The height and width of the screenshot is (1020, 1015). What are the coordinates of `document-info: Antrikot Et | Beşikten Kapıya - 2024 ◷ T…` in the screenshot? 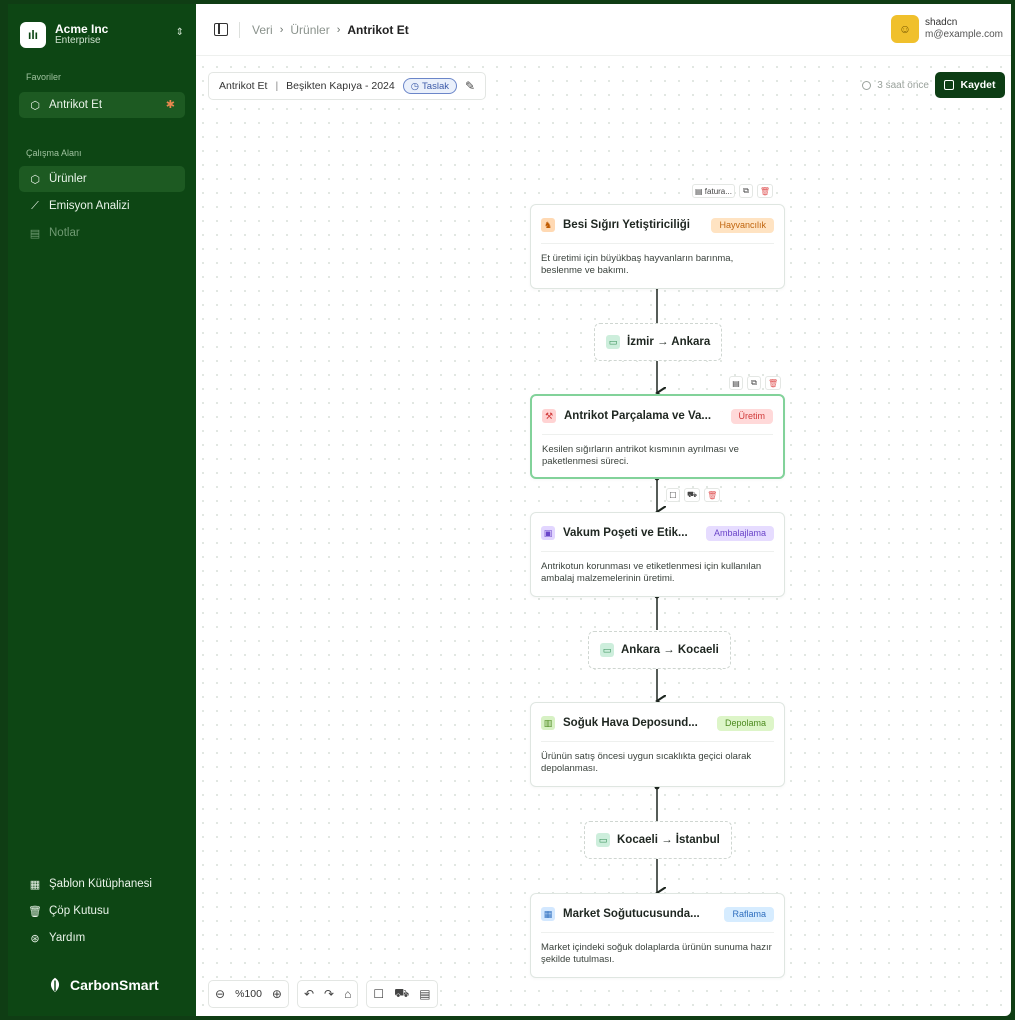 It's located at (347, 86).